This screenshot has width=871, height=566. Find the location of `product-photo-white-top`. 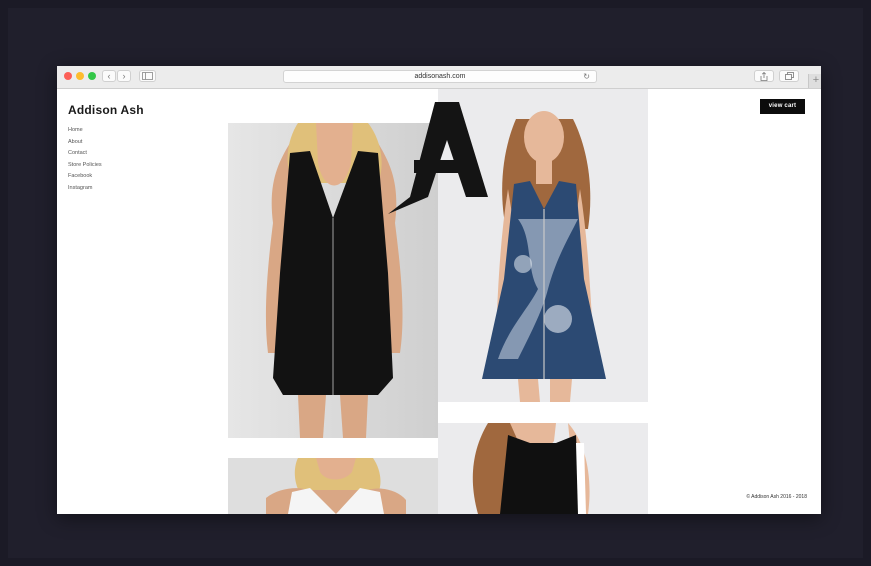

product-photo-white-top is located at coordinates (333, 486).